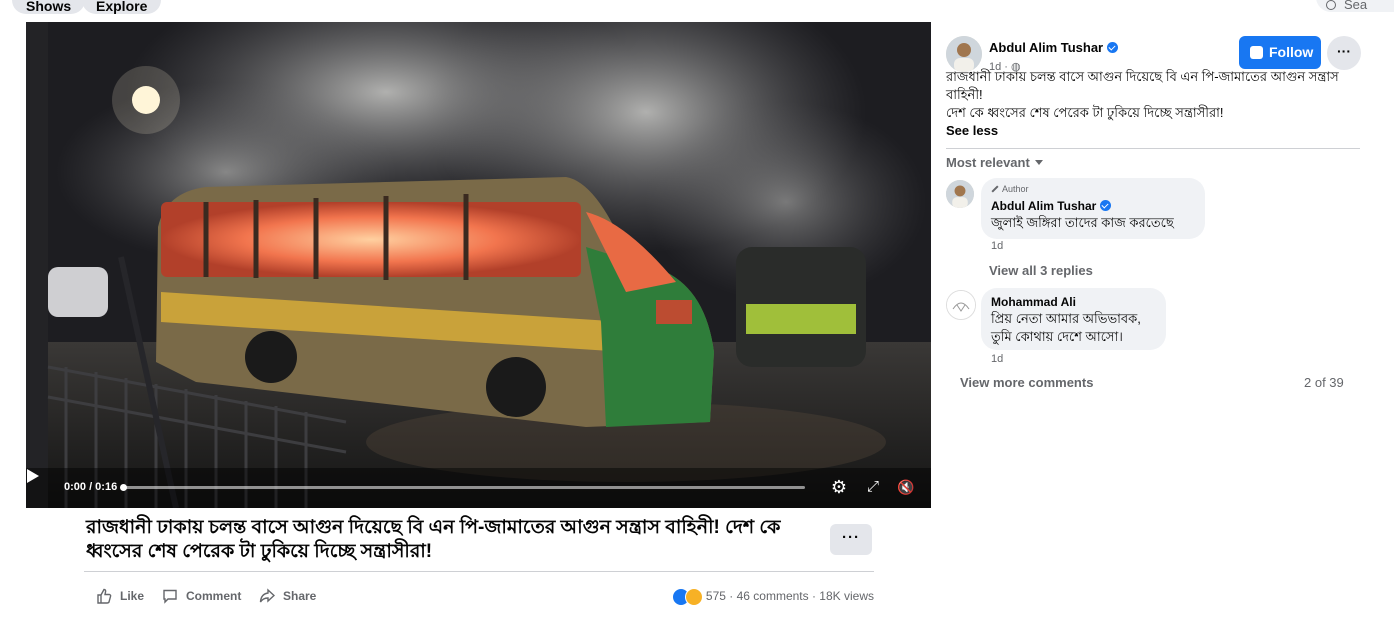  What do you see at coordinates (1010, 189) in the screenshot?
I see `author-badge: Author` at bounding box center [1010, 189].